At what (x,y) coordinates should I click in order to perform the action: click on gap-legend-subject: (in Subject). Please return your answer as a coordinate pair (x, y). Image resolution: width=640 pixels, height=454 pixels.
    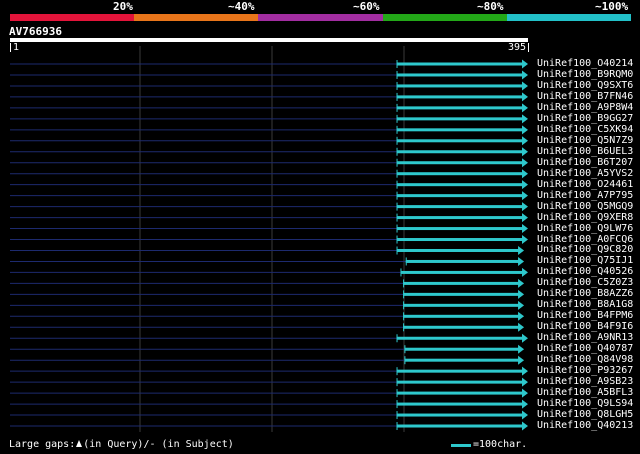
    Looking at the image, I should click on (197, 444).